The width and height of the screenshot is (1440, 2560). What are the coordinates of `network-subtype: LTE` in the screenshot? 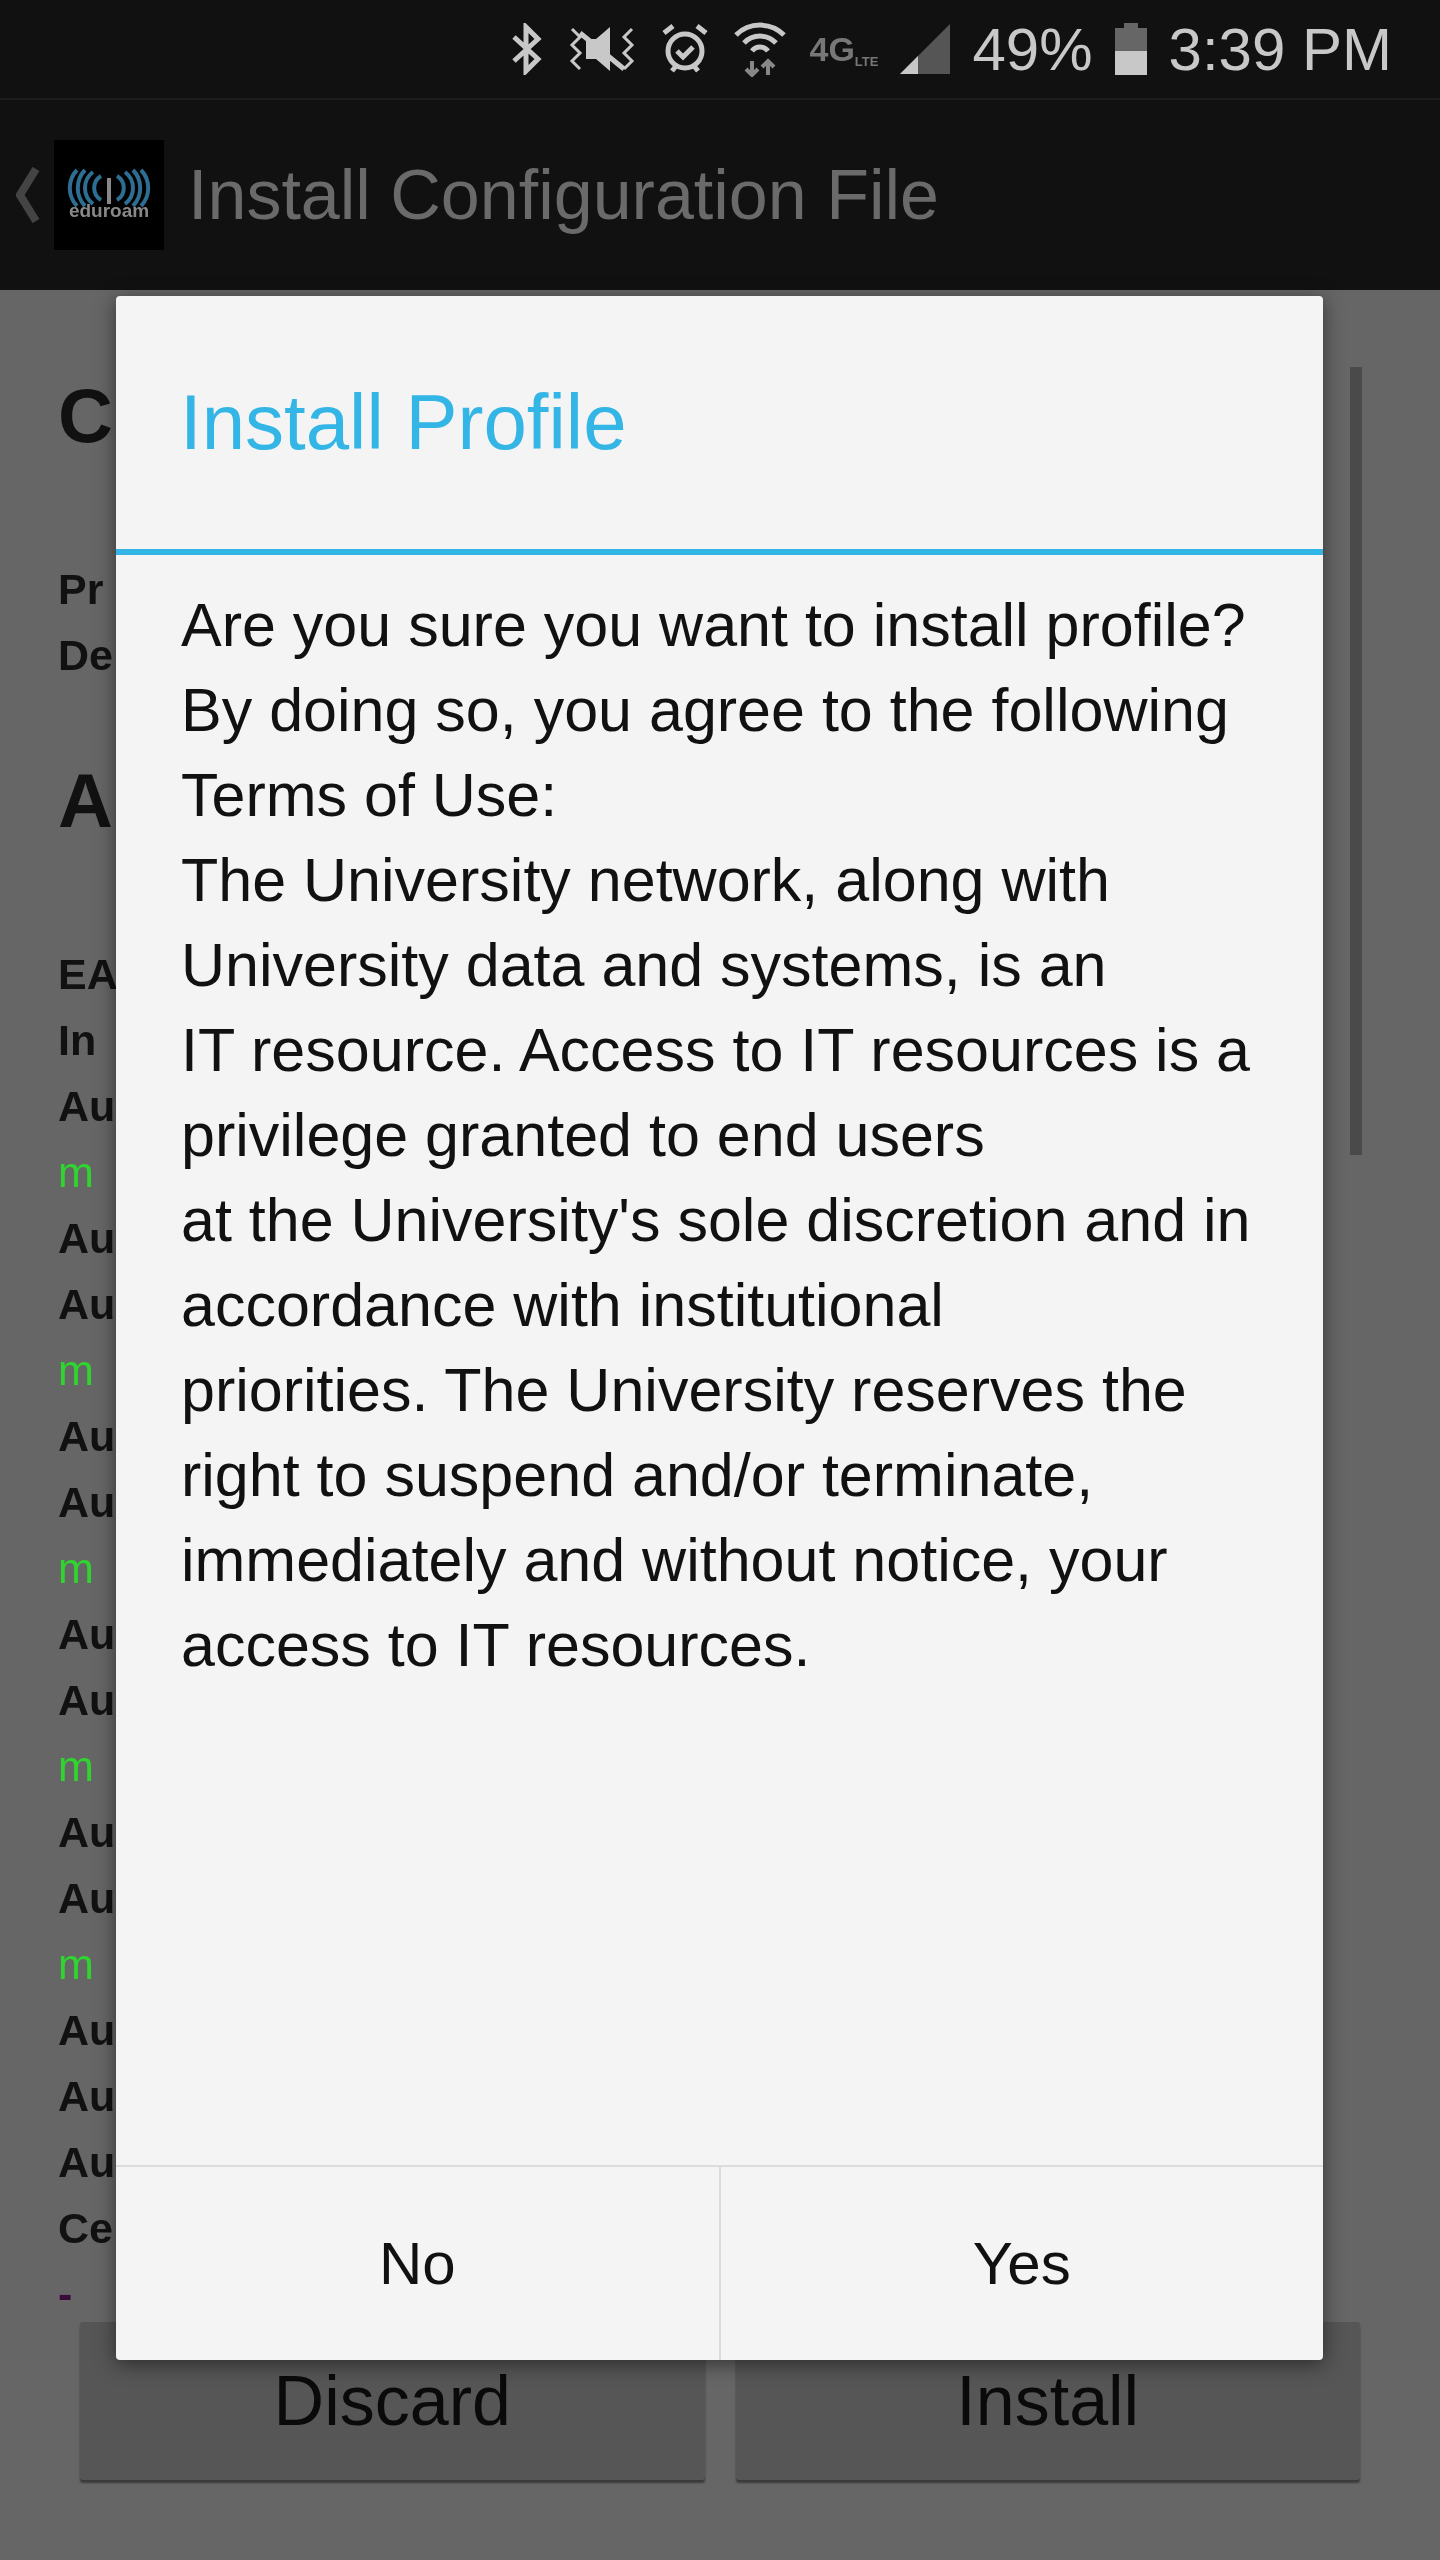 It's located at (866, 61).